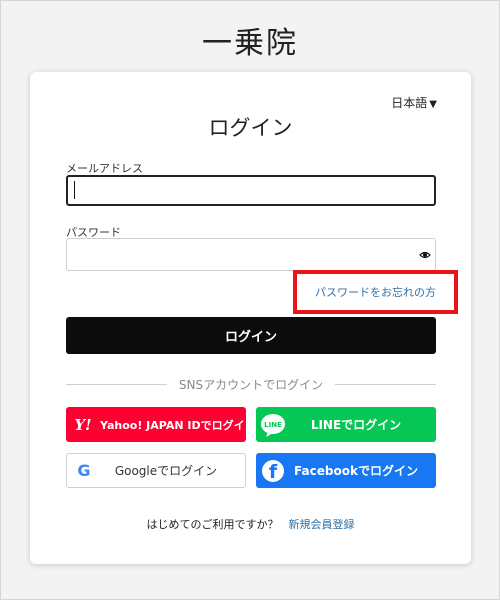  What do you see at coordinates (251, 335) in the screenshot?
I see `login-button: ログイン` at bounding box center [251, 335].